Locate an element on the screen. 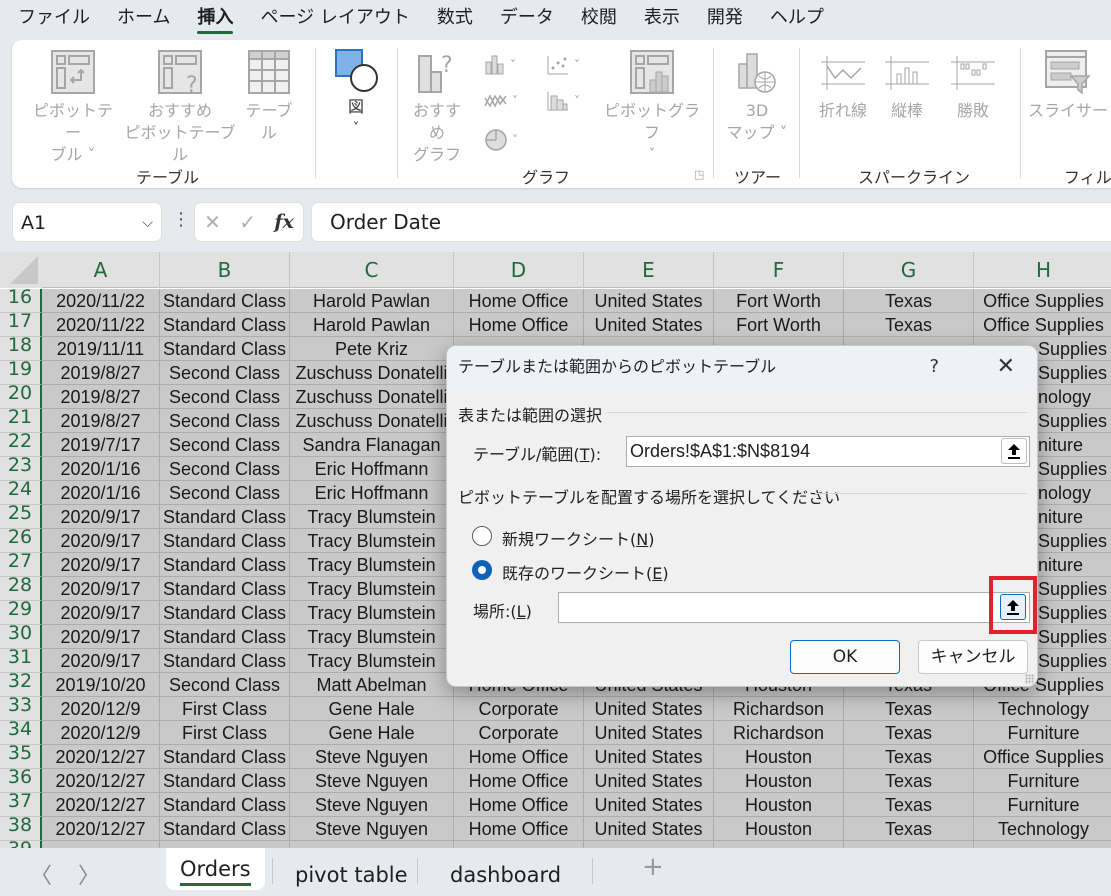 The height and width of the screenshot is (896, 1111). radio-existing-worksheet-label: 既存のワークシート(E) is located at coordinates (585, 572).